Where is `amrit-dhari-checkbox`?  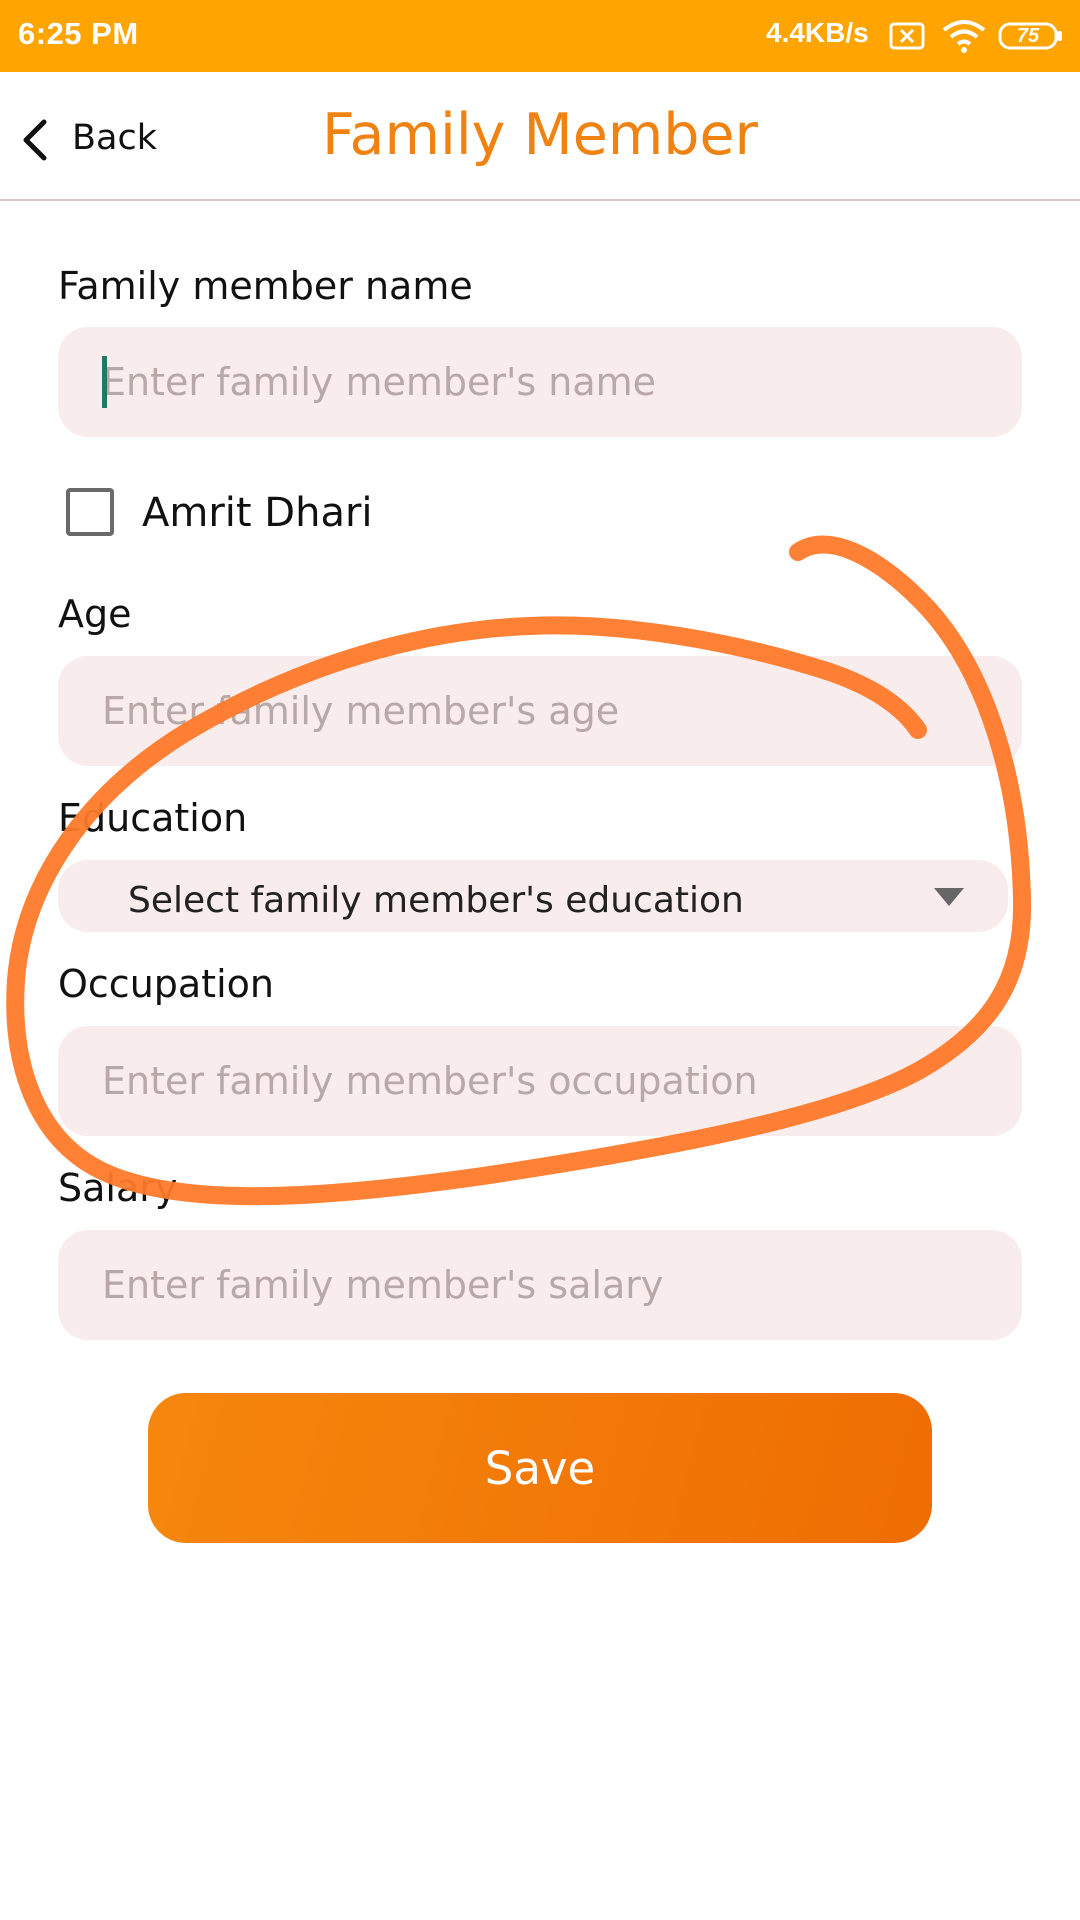
amrit-dhari-checkbox is located at coordinates (90, 512).